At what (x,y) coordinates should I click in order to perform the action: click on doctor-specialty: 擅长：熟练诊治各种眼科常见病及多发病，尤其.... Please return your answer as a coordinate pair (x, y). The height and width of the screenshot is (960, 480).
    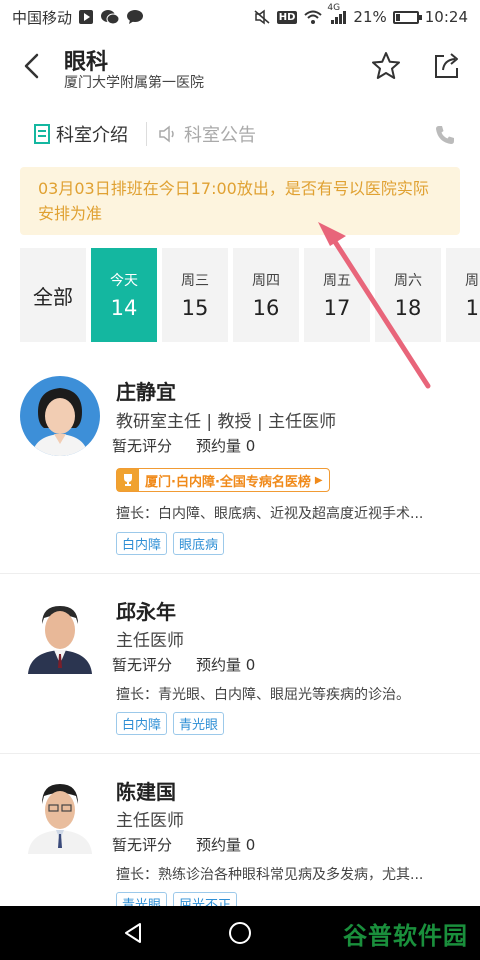
    Looking at the image, I should click on (270, 875).